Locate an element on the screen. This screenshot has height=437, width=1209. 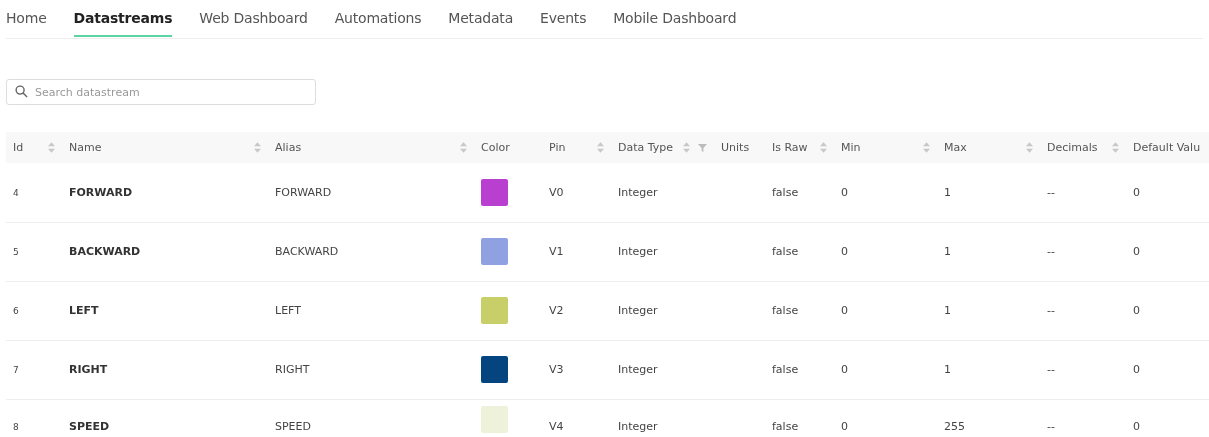
column-label: Is Raw is located at coordinates (790, 147).